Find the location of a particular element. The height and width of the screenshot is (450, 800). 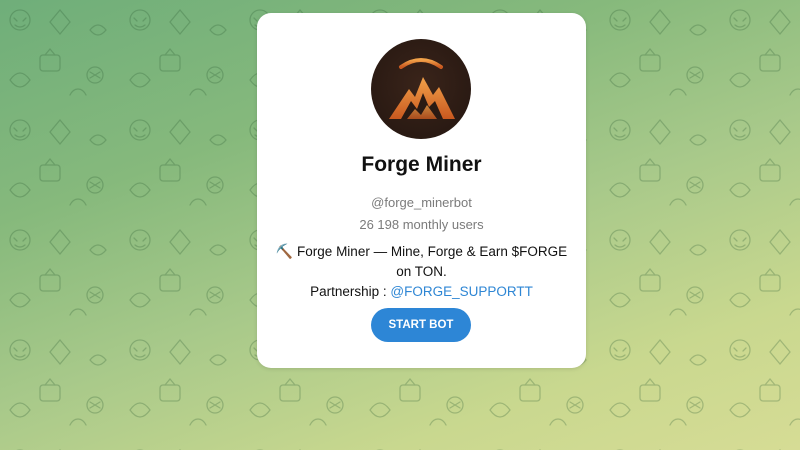

partnership-line: Partnership : @FORGE_SUPPORTT is located at coordinates (421, 292).